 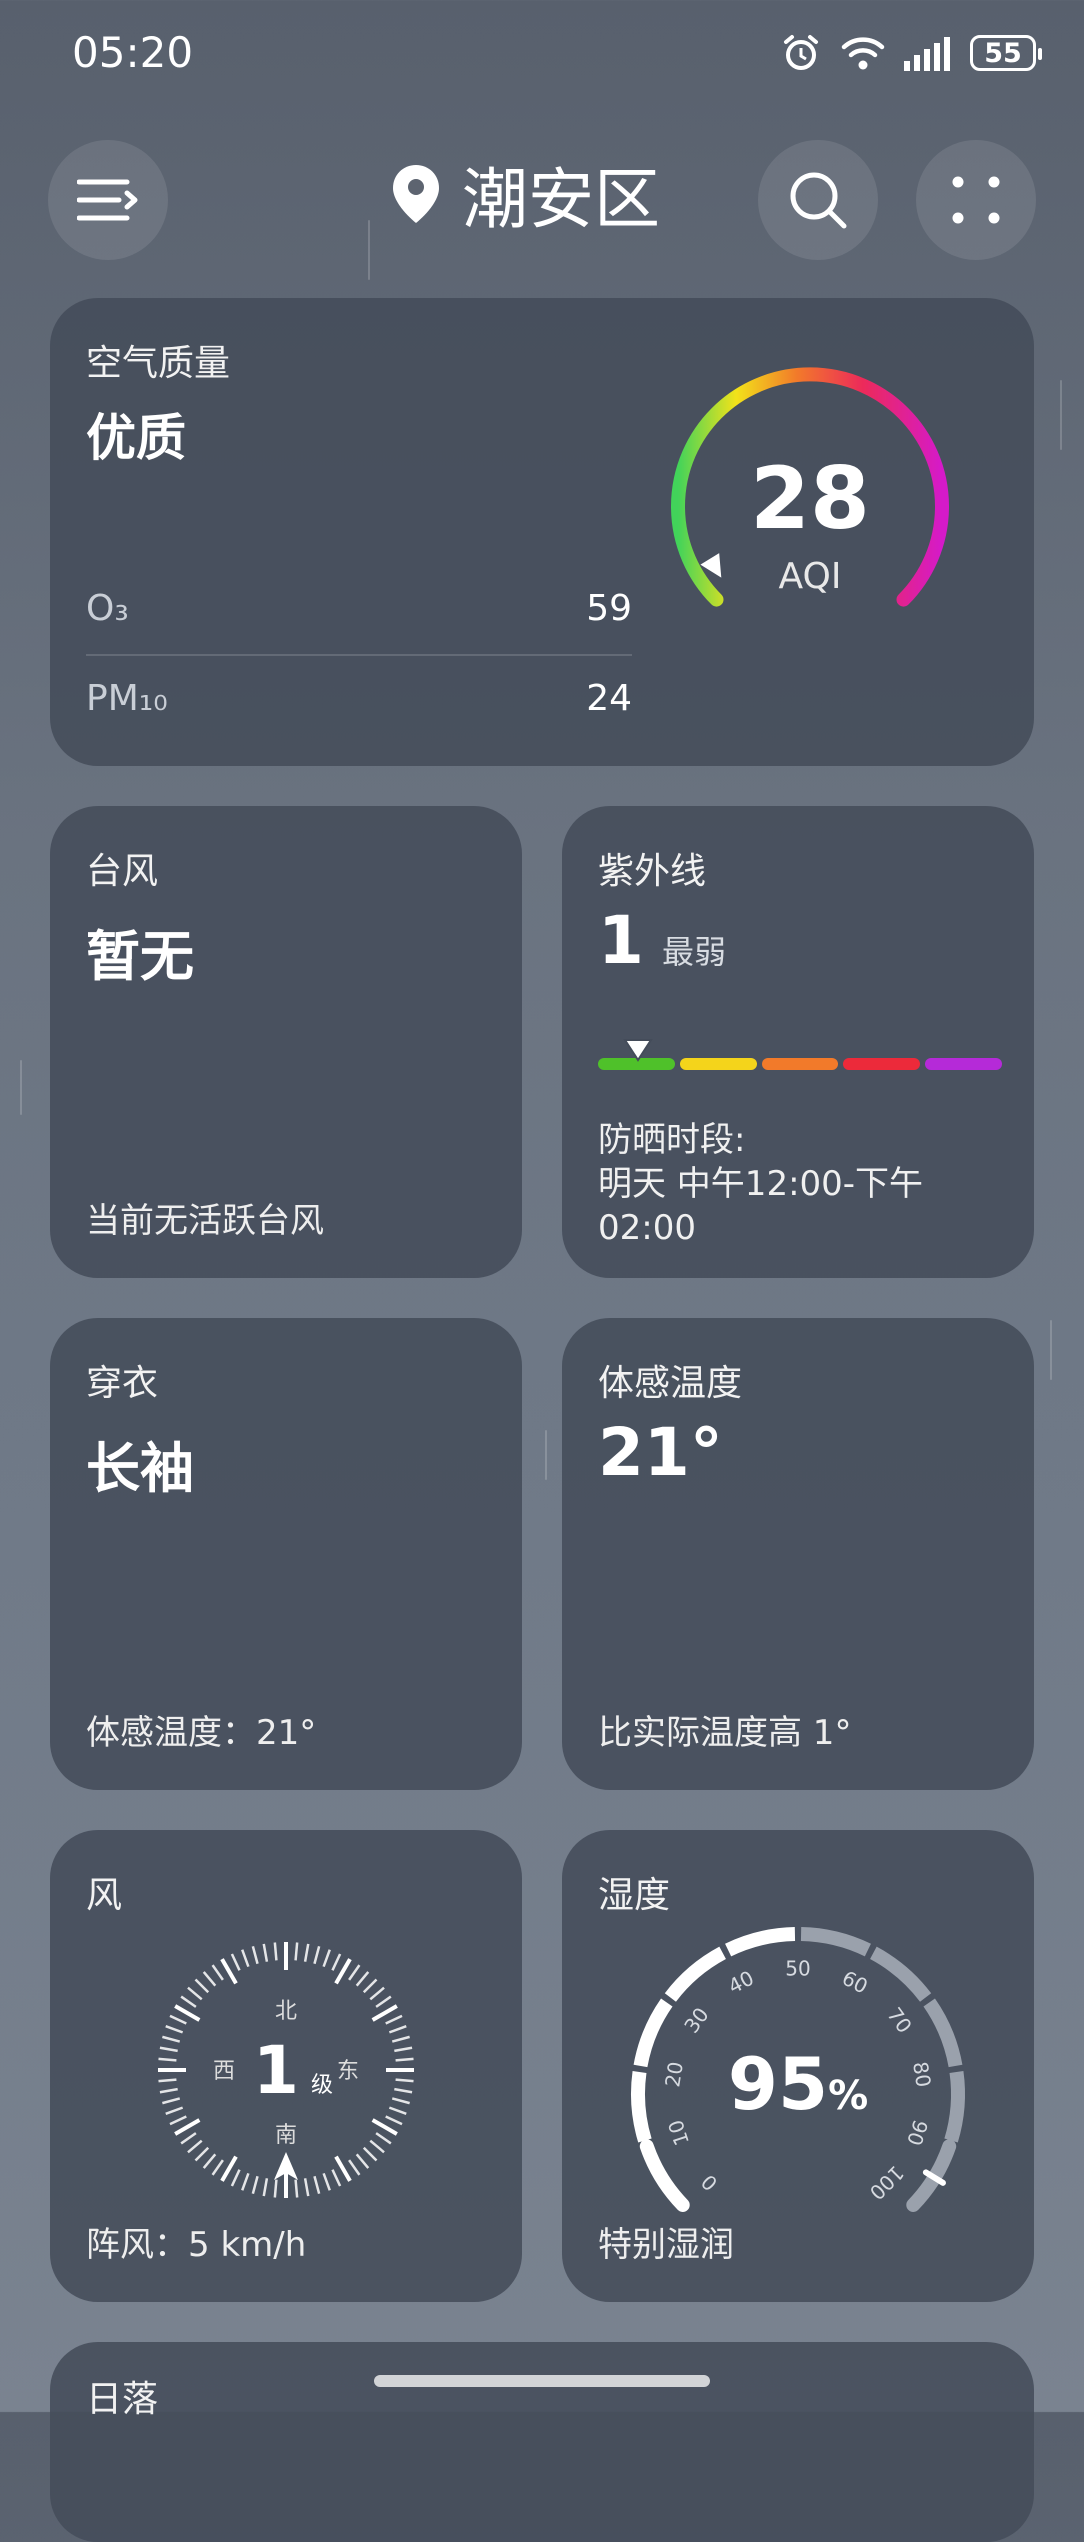 I want to click on wind-card: 风 北 南 东 西 1 级 阵风：5 km/h, so click(x=286, y=2066).